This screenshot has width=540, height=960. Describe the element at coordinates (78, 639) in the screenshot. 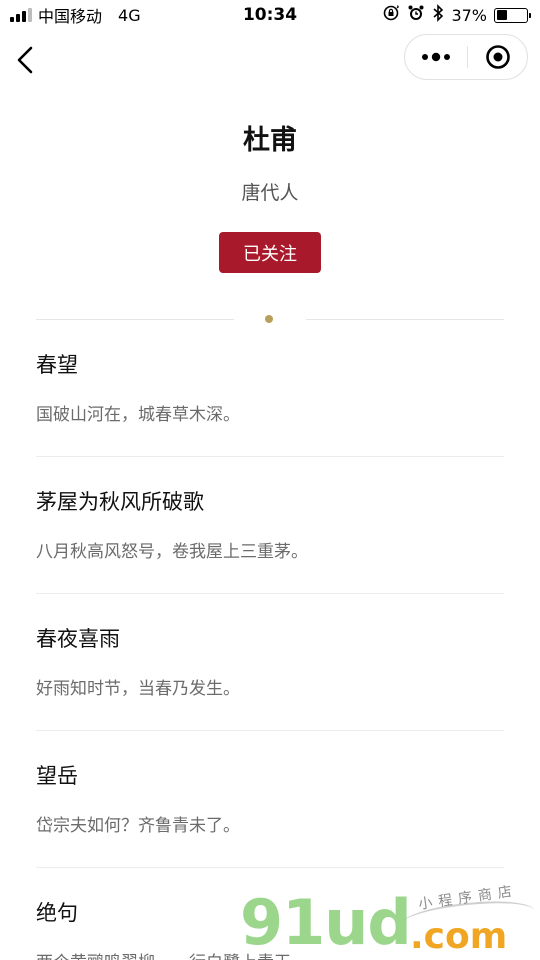

I see `poem-title: 春夜喜雨` at that location.